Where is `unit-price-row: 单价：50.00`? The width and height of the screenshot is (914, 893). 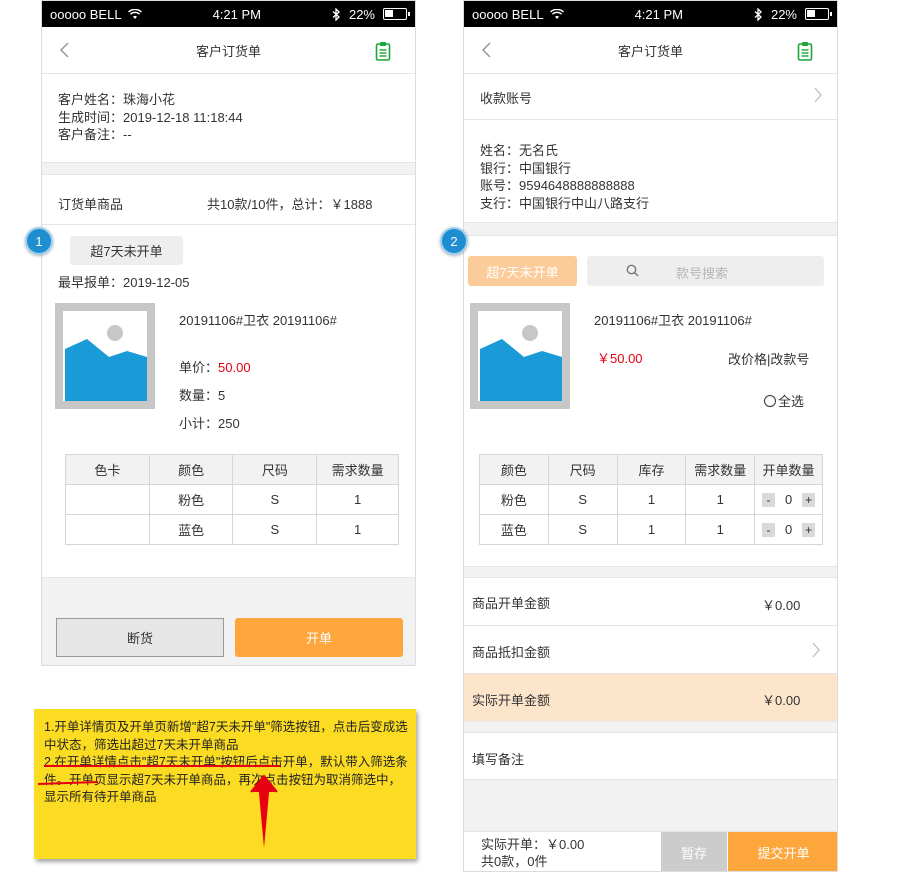 unit-price-row: 单价：50.00 is located at coordinates (215, 366).